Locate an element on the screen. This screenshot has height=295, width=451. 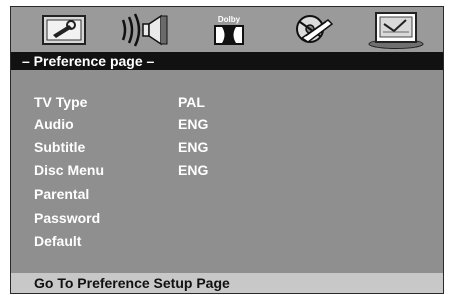
menu-item-label: Default is located at coordinates (58, 241).